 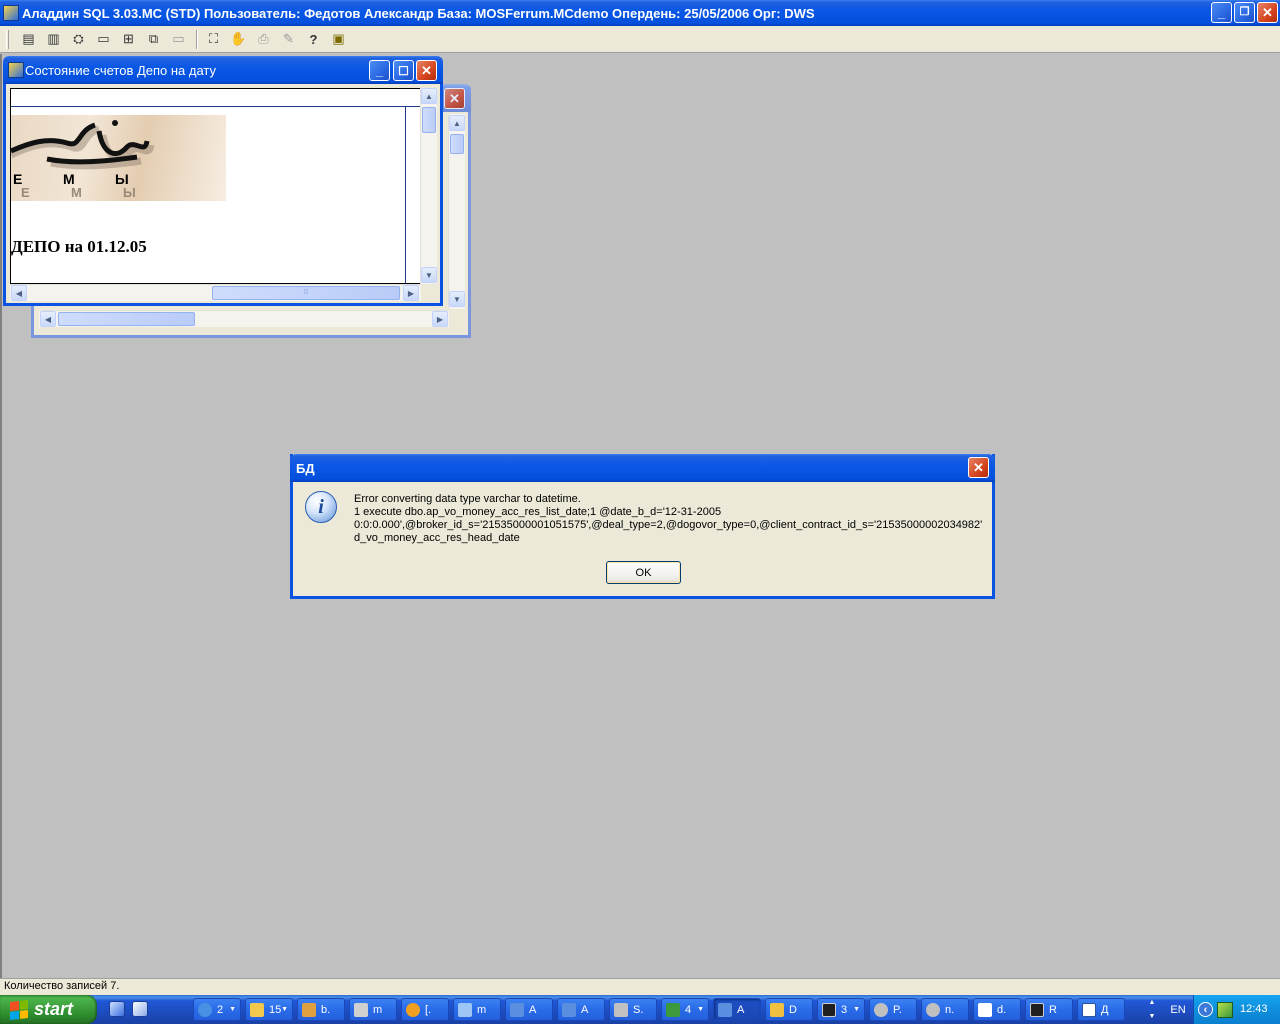 I want to click on taskbar-button: d., so click(x=997, y=1009).